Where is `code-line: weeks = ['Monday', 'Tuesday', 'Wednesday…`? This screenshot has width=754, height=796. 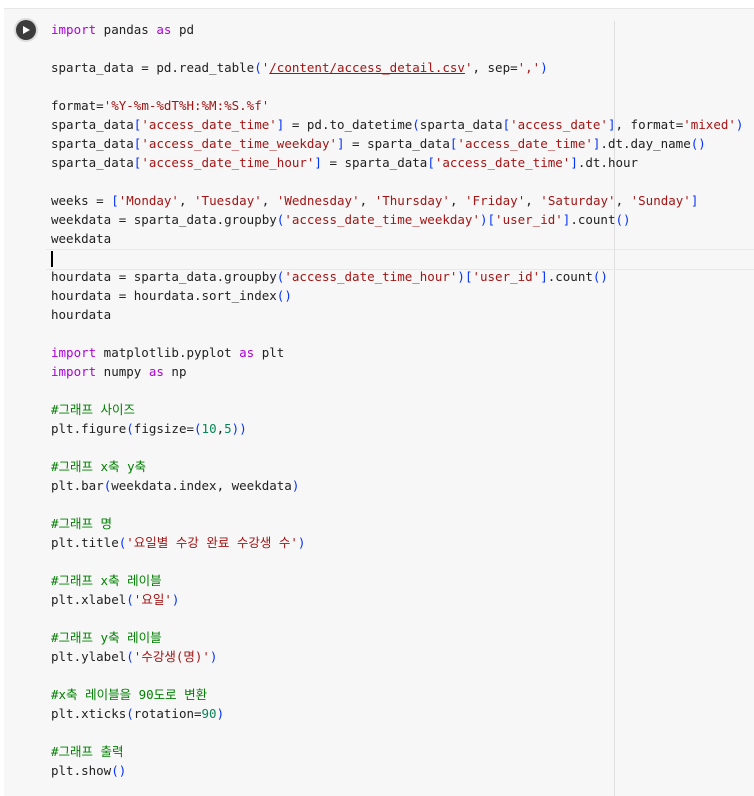
code-line: weeks = ['Monday', 'Tuesday', 'Wednesday… is located at coordinates (397, 200).